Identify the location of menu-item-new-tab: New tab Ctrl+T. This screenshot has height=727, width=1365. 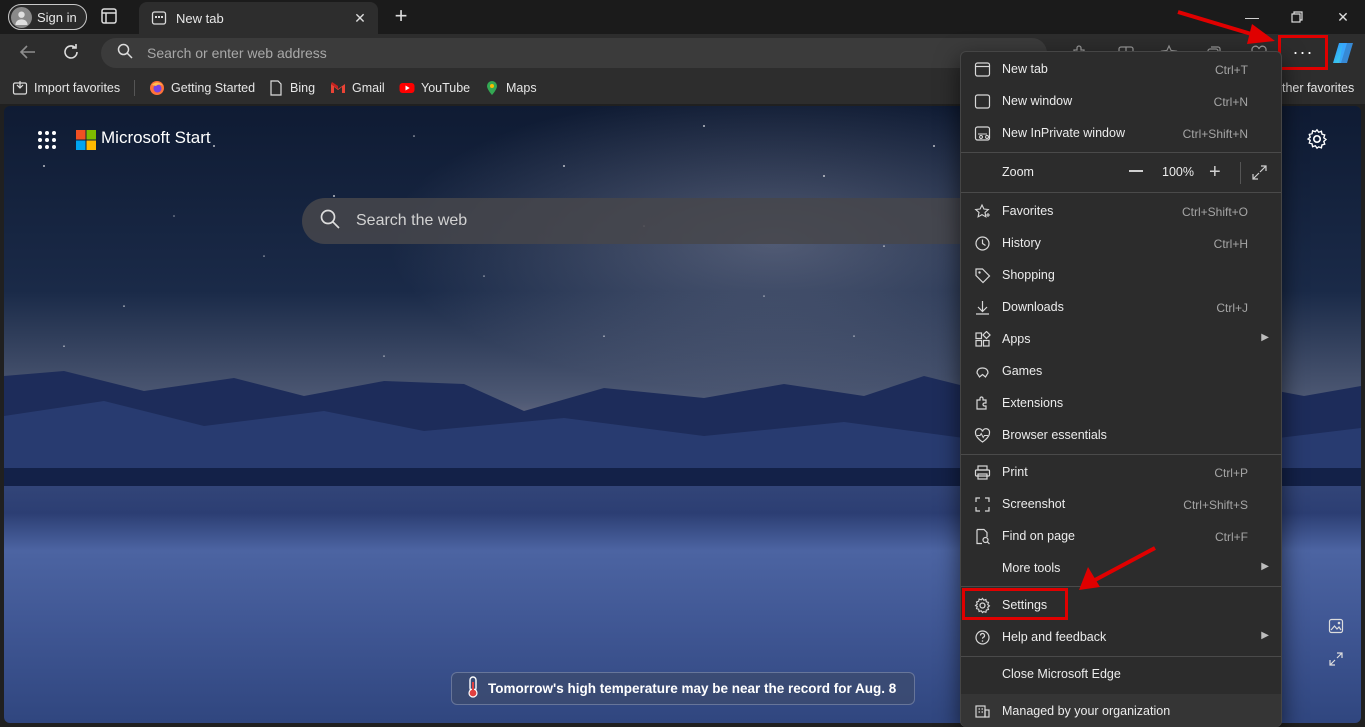
(1121, 69).